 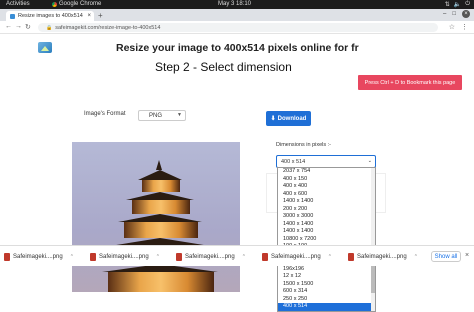 I want to click on dropdown-option: 2037 x 754, so click(x=326, y=172).